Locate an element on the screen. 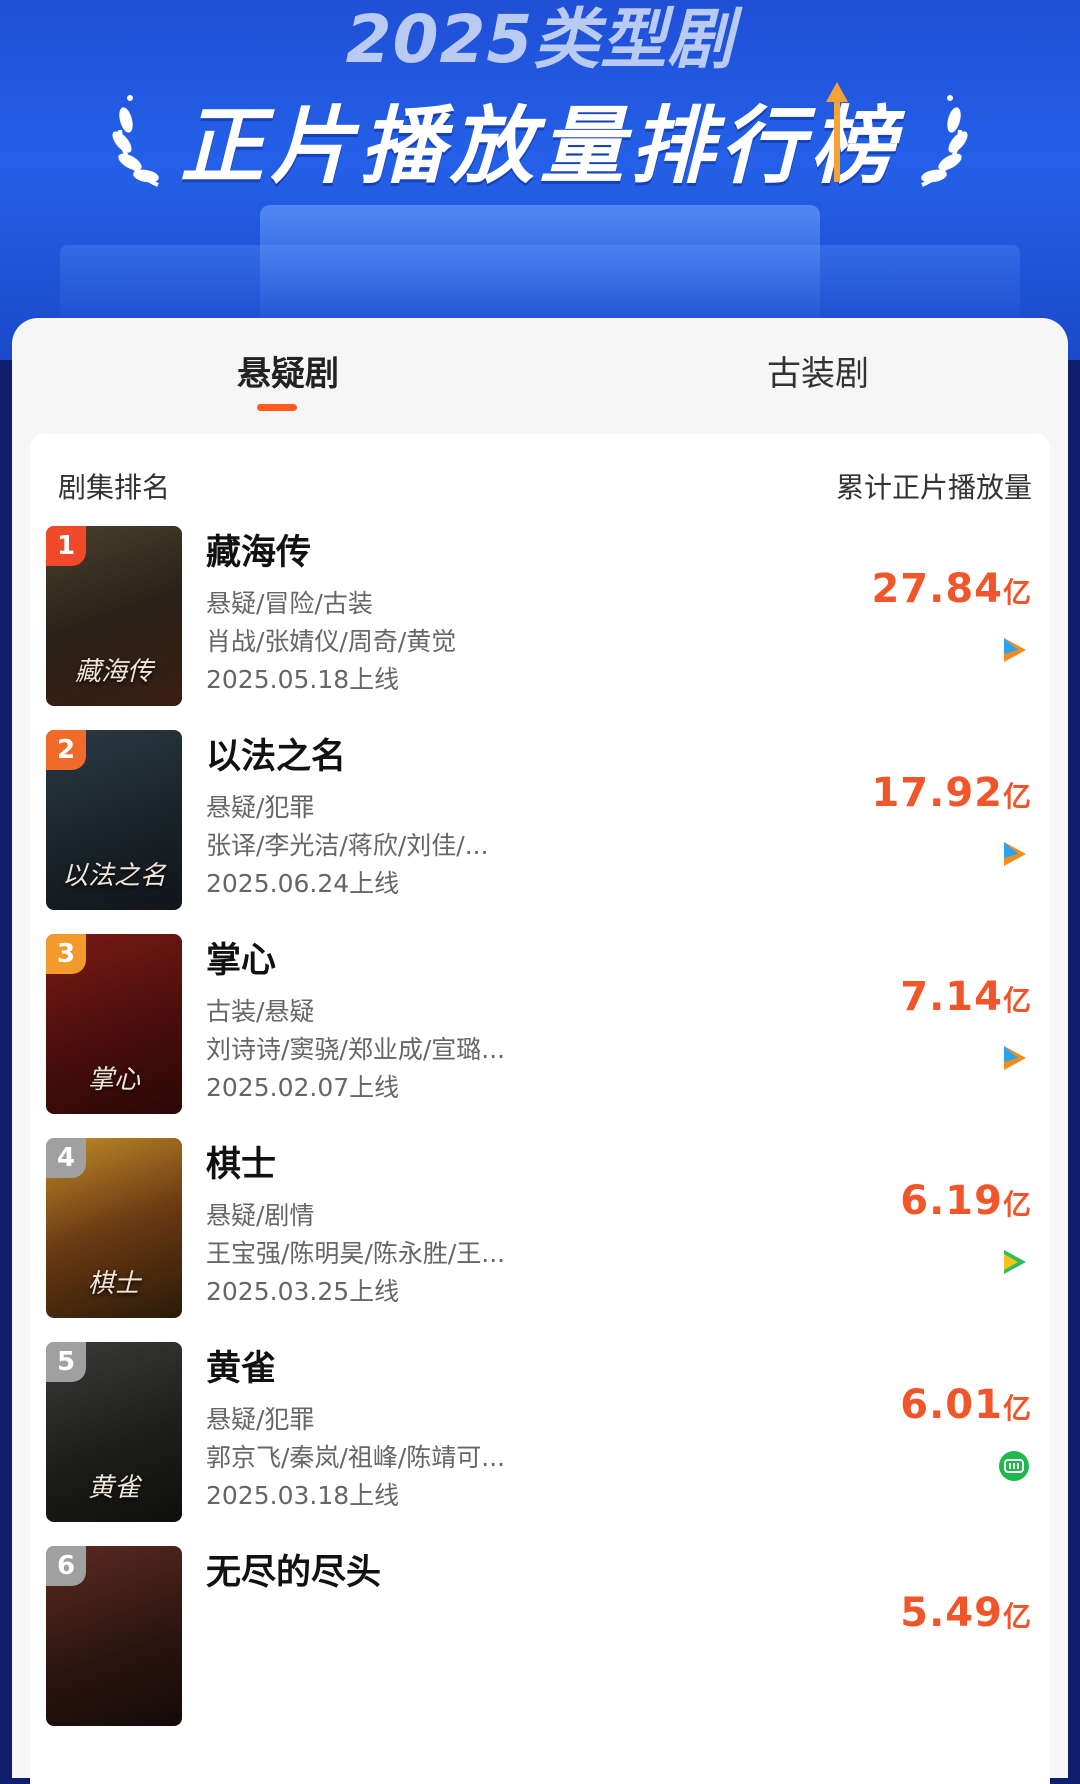  laurel-right-icon is located at coordinates (944, 141).